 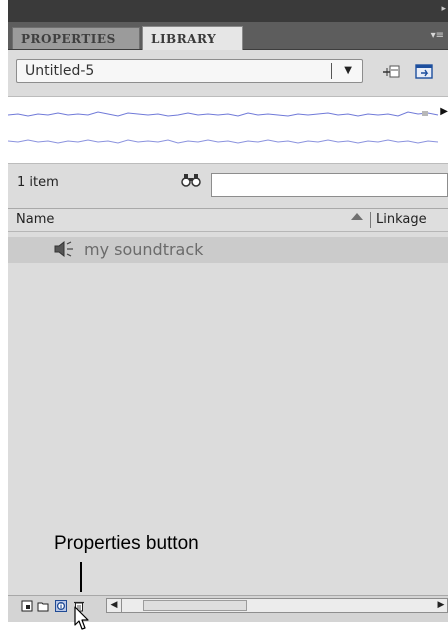 I want to click on column-header-name: Name, so click(x=35, y=219).